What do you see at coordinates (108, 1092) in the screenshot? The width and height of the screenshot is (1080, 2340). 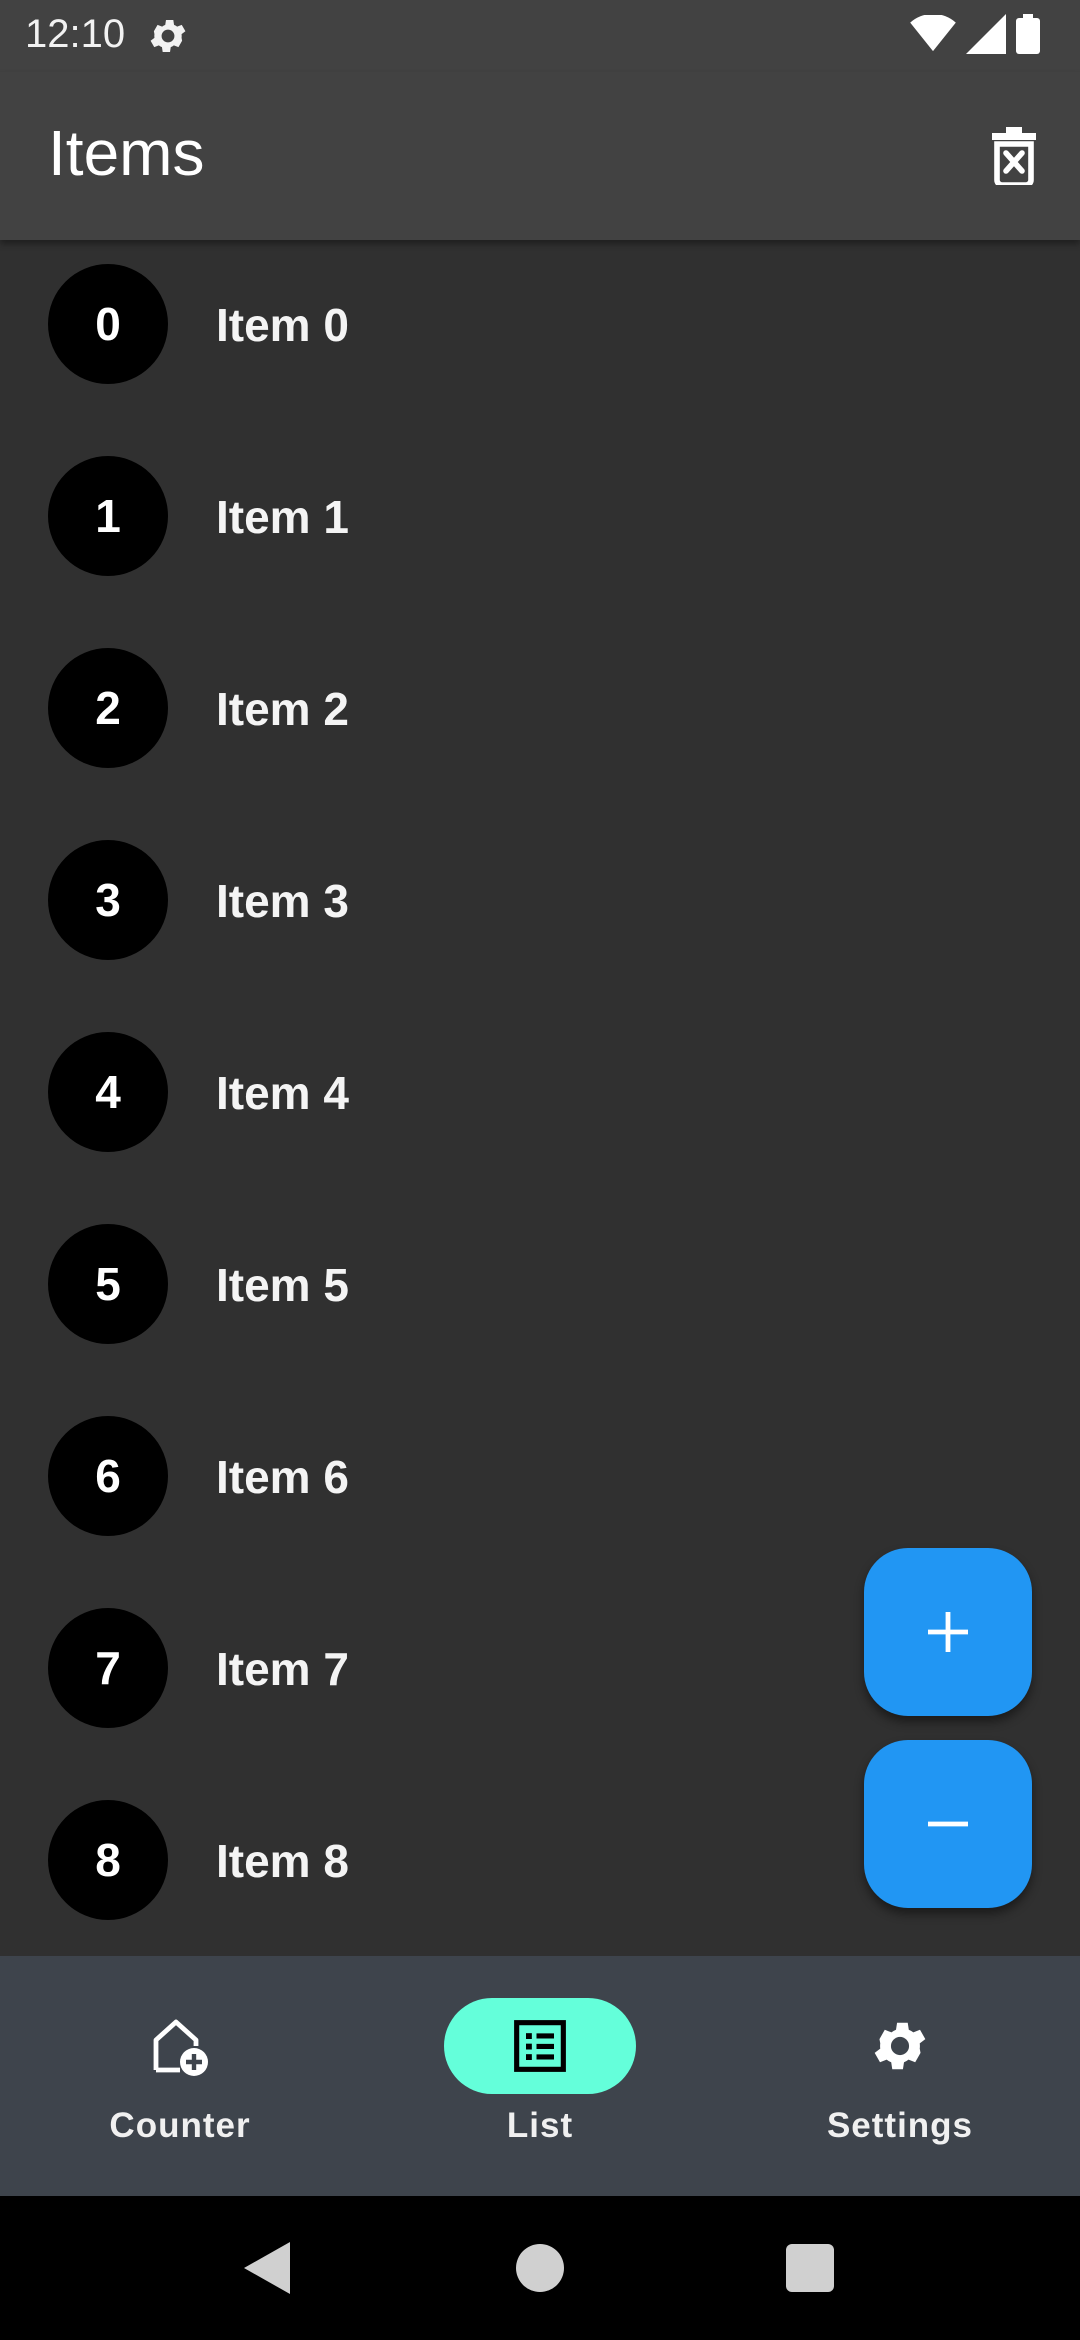 I see `item-avatar: 4` at bounding box center [108, 1092].